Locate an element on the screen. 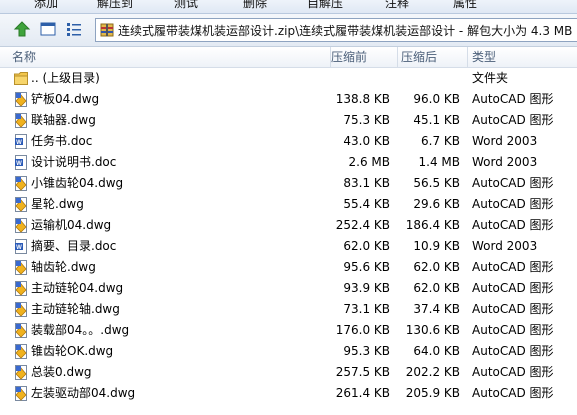  file-name: 左装驱动部04.dwg is located at coordinates (83, 393).